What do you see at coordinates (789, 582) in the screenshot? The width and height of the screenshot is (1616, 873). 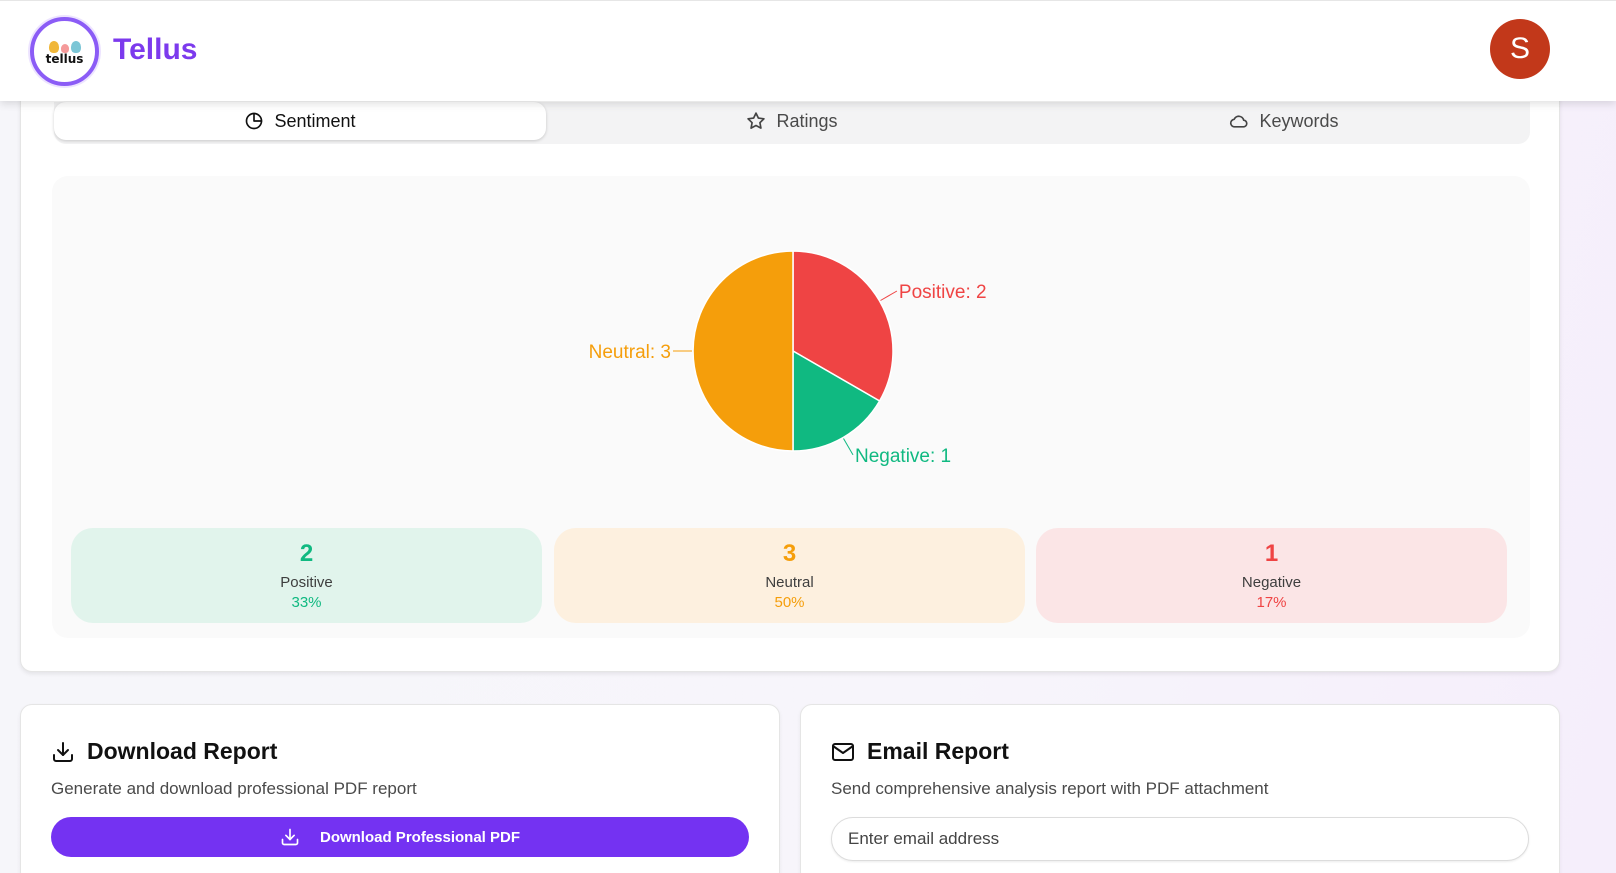 I see `stat-label: Neutral` at bounding box center [789, 582].